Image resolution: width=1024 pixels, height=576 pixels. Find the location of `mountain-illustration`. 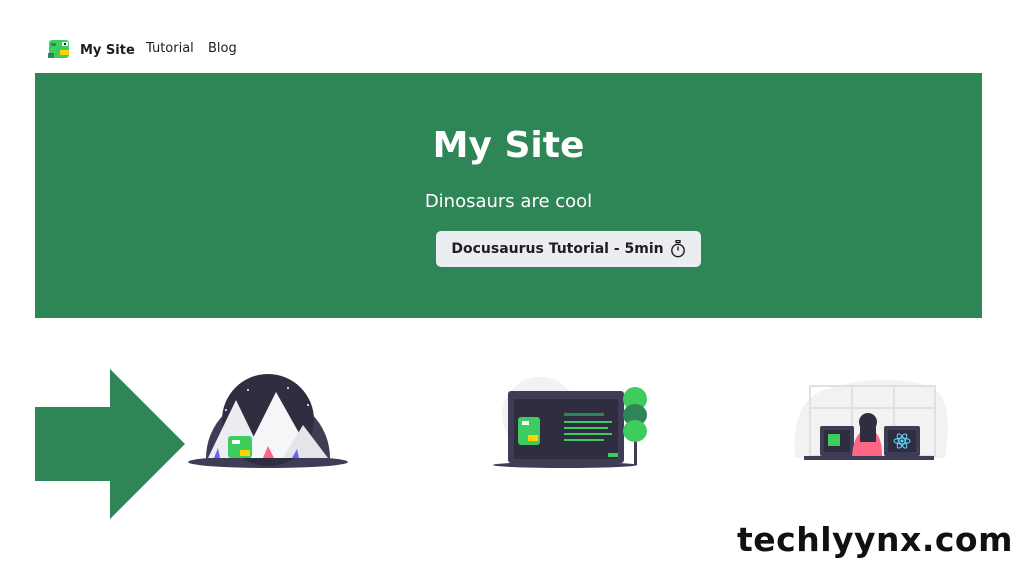

mountain-illustration is located at coordinates (268, 421).